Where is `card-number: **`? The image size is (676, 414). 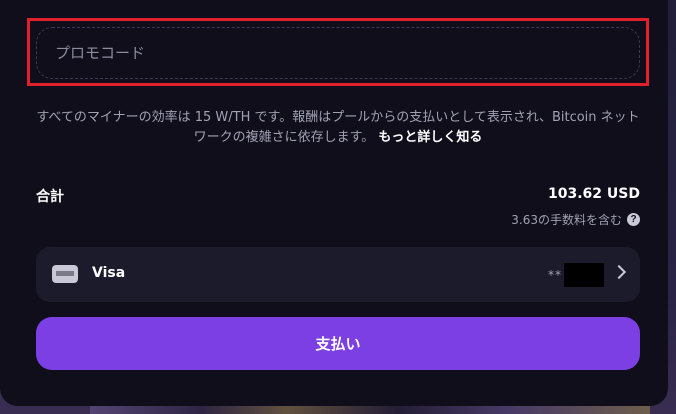
card-number: ** is located at coordinates (576, 275).